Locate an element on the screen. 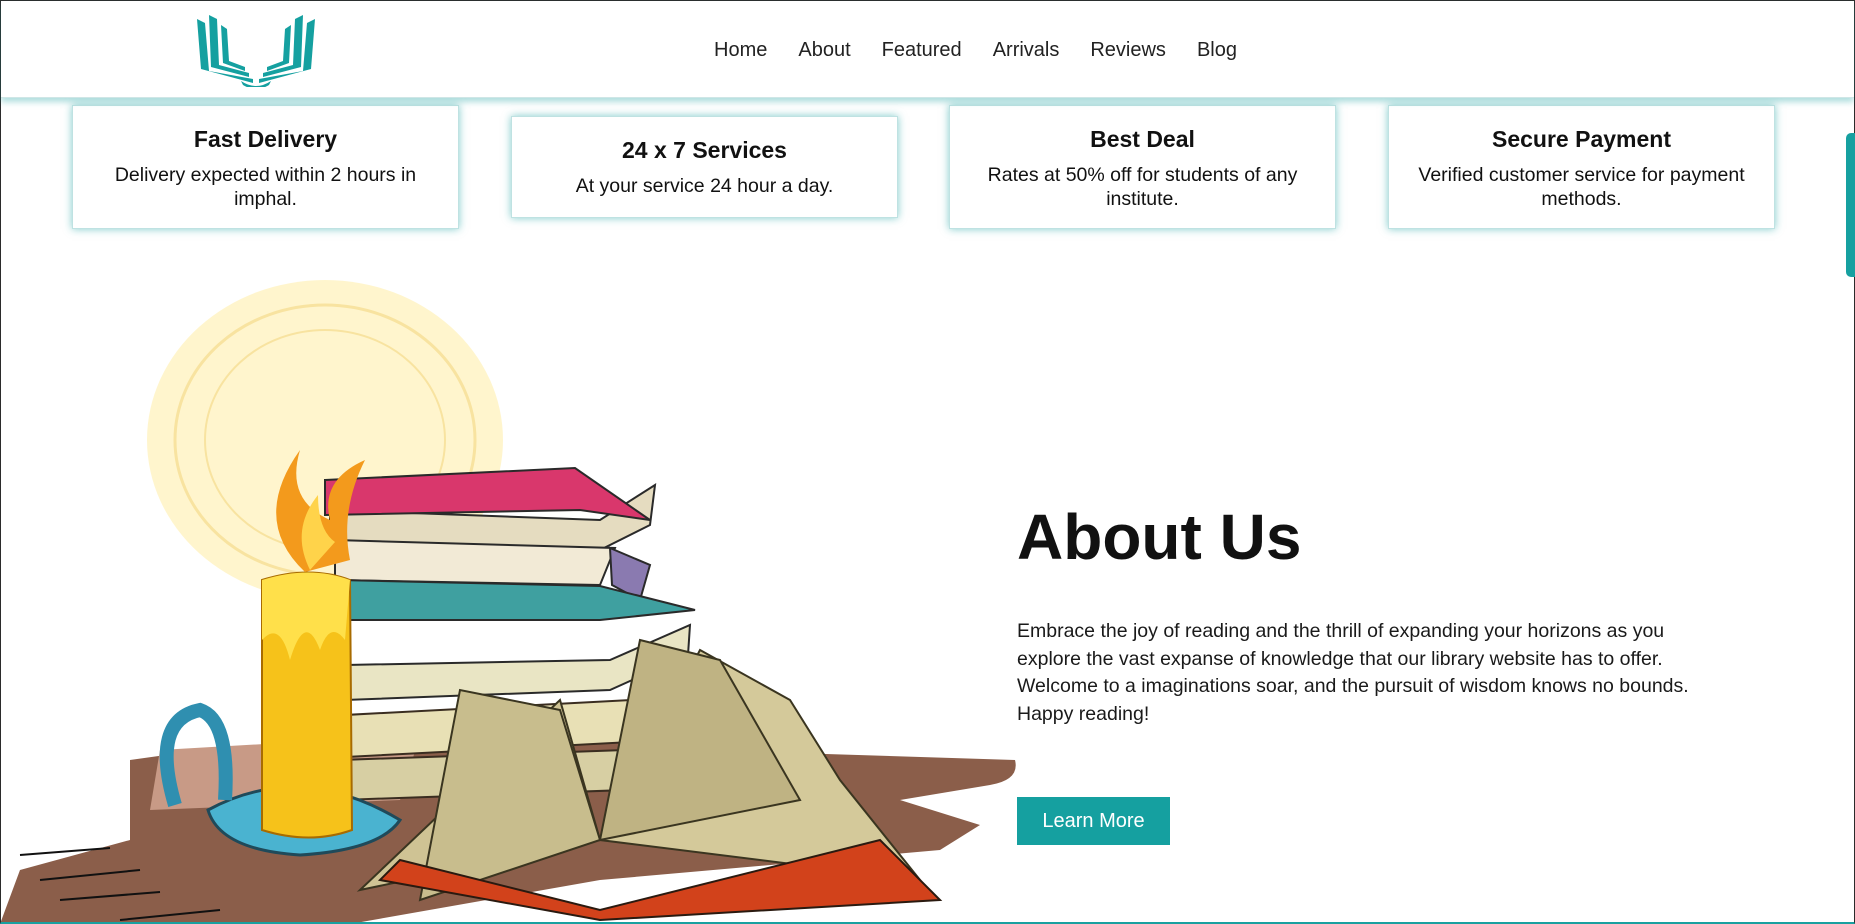 The height and width of the screenshot is (924, 1855). nav-item-arrivals: Arrivals is located at coordinates (1026, 50).